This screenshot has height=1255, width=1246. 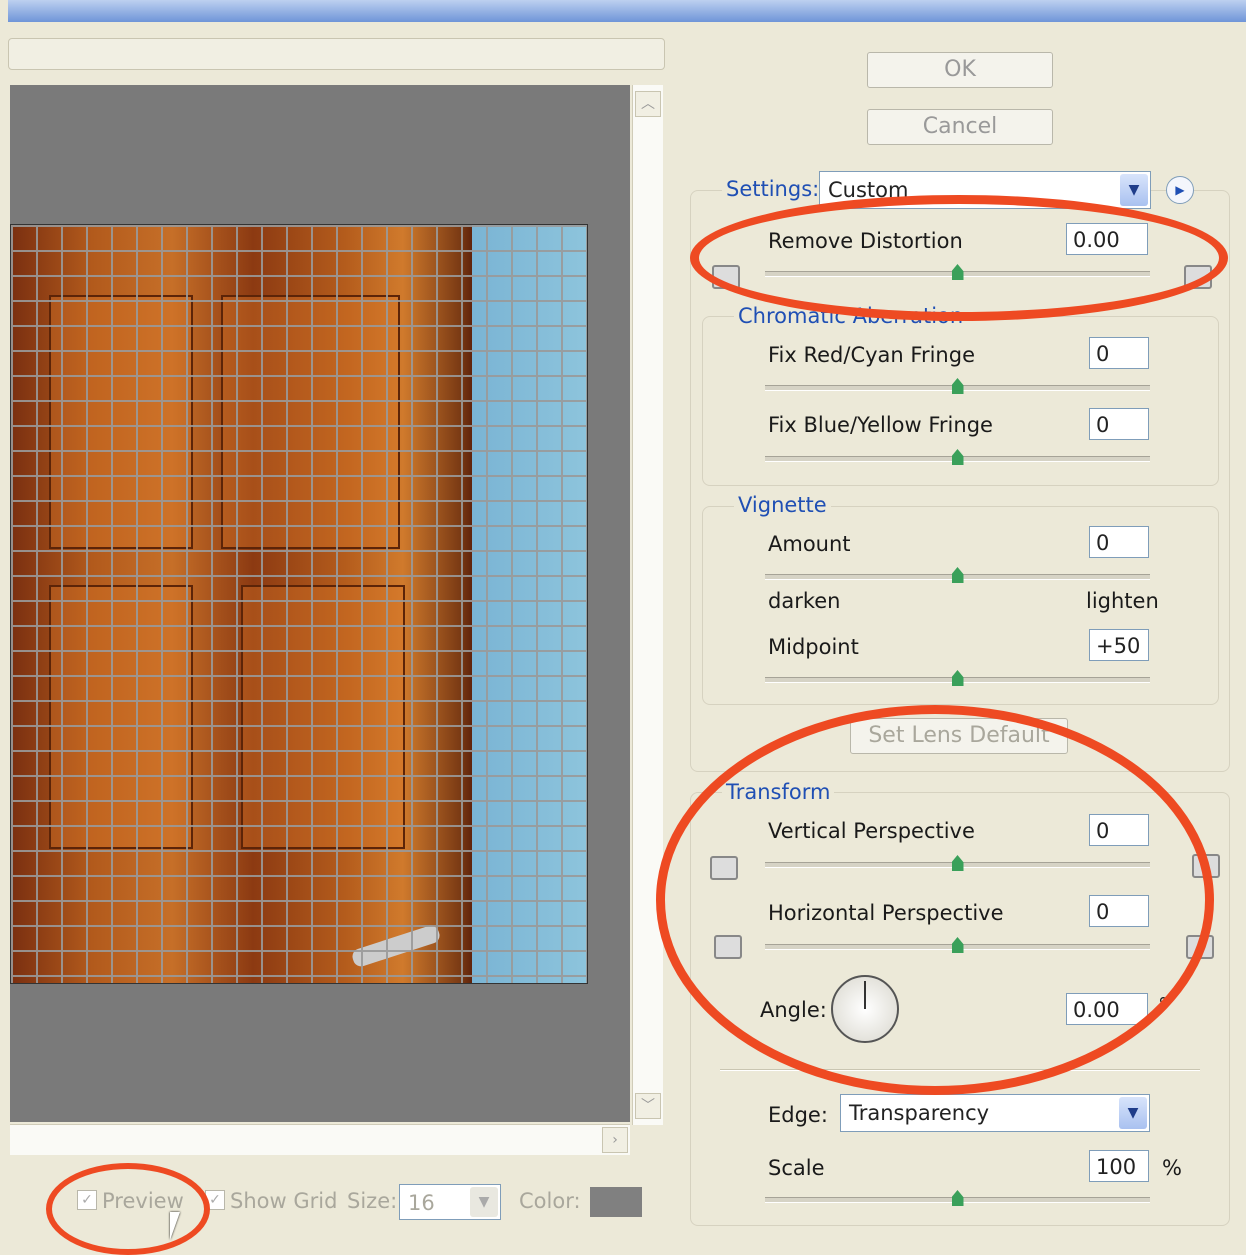 I want to click on settings-menu-arrow-icon: ▶, so click(x=1180, y=190).